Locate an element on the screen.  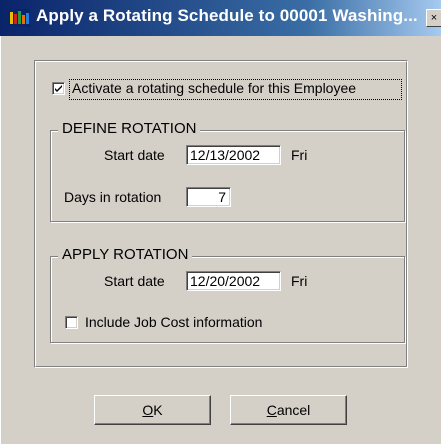
cancel-mnemonic: C is located at coordinates (271, 410).